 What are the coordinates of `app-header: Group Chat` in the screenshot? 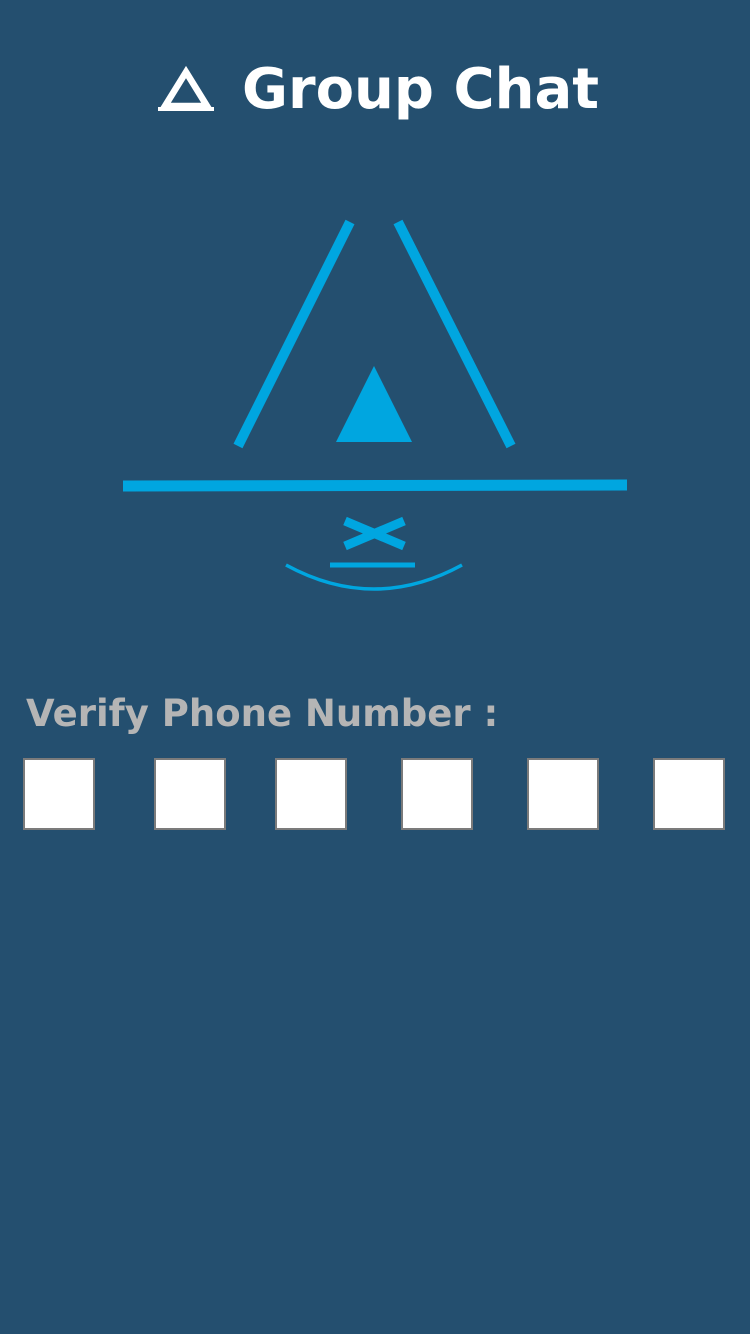 It's located at (375, 92).